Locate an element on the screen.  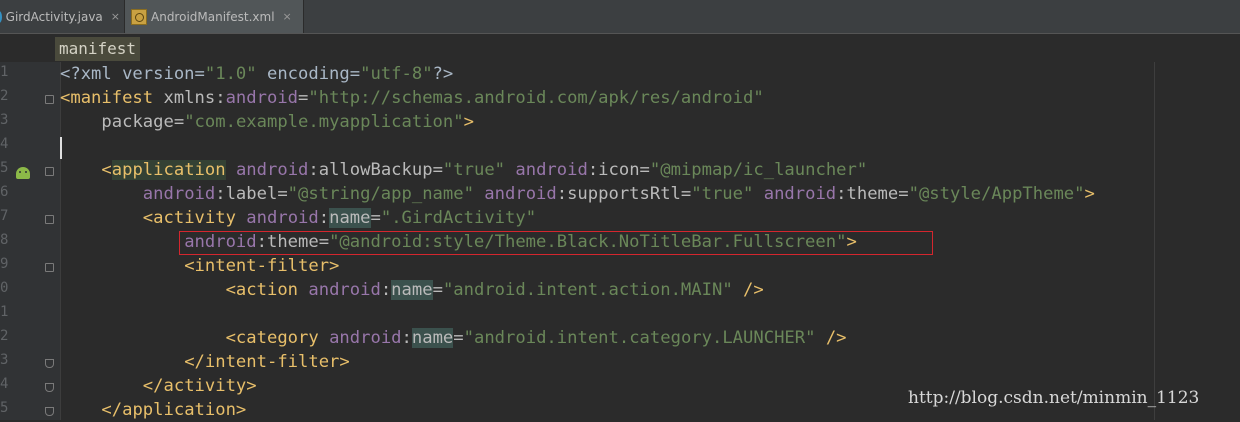
java-class-icon is located at coordinates (1, 16).